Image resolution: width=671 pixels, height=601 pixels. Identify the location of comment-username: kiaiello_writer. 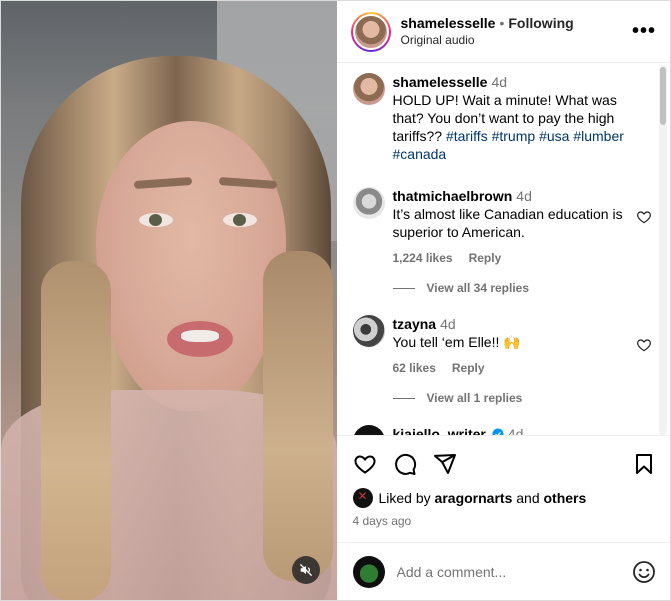
(439, 430).